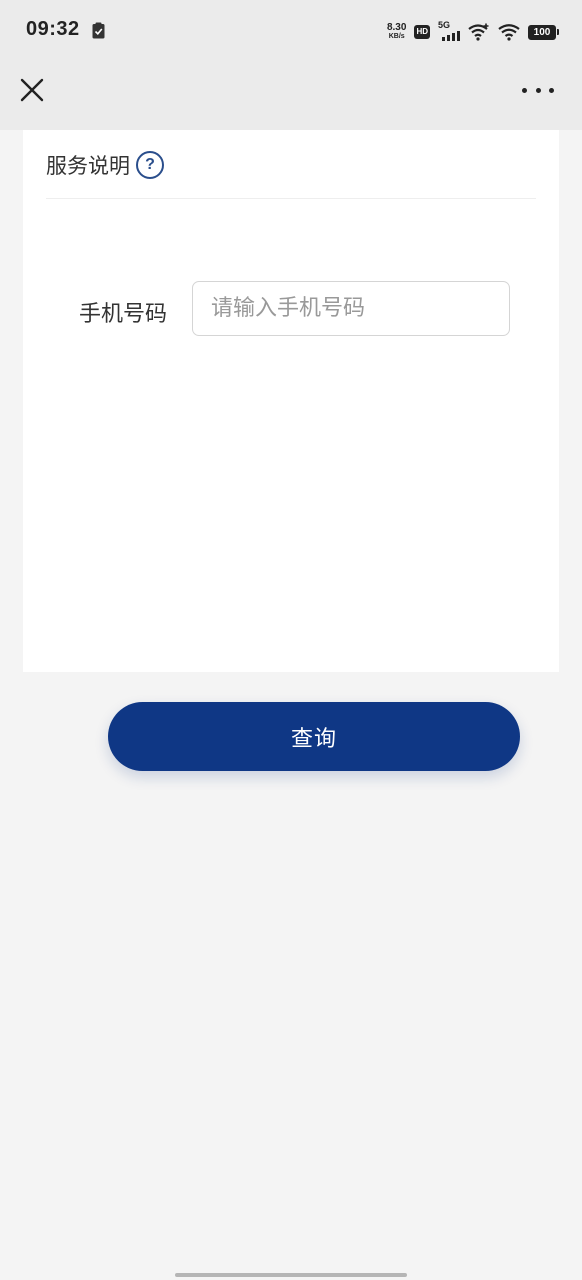  What do you see at coordinates (150, 165) in the screenshot?
I see `help-icon: ?` at bounding box center [150, 165].